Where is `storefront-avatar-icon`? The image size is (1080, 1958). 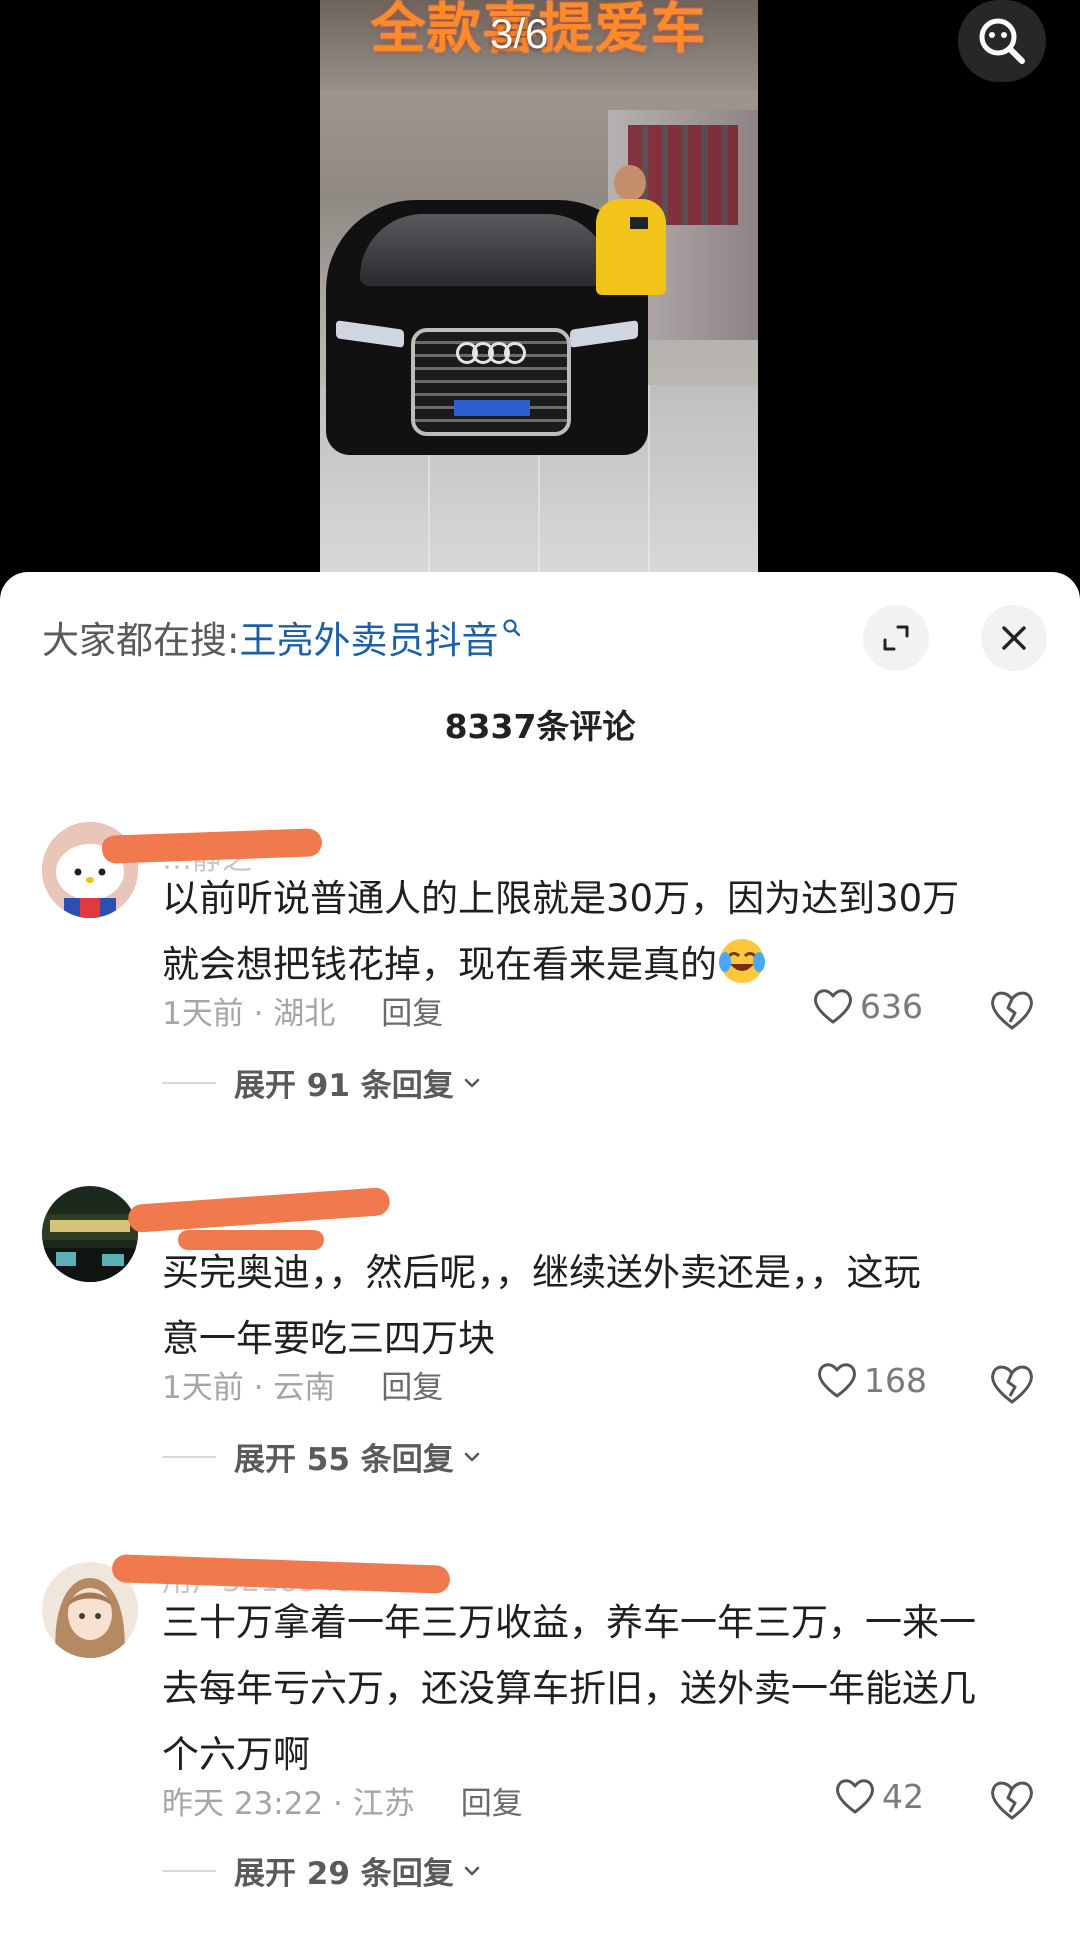 storefront-avatar-icon is located at coordinates (90, 1234).